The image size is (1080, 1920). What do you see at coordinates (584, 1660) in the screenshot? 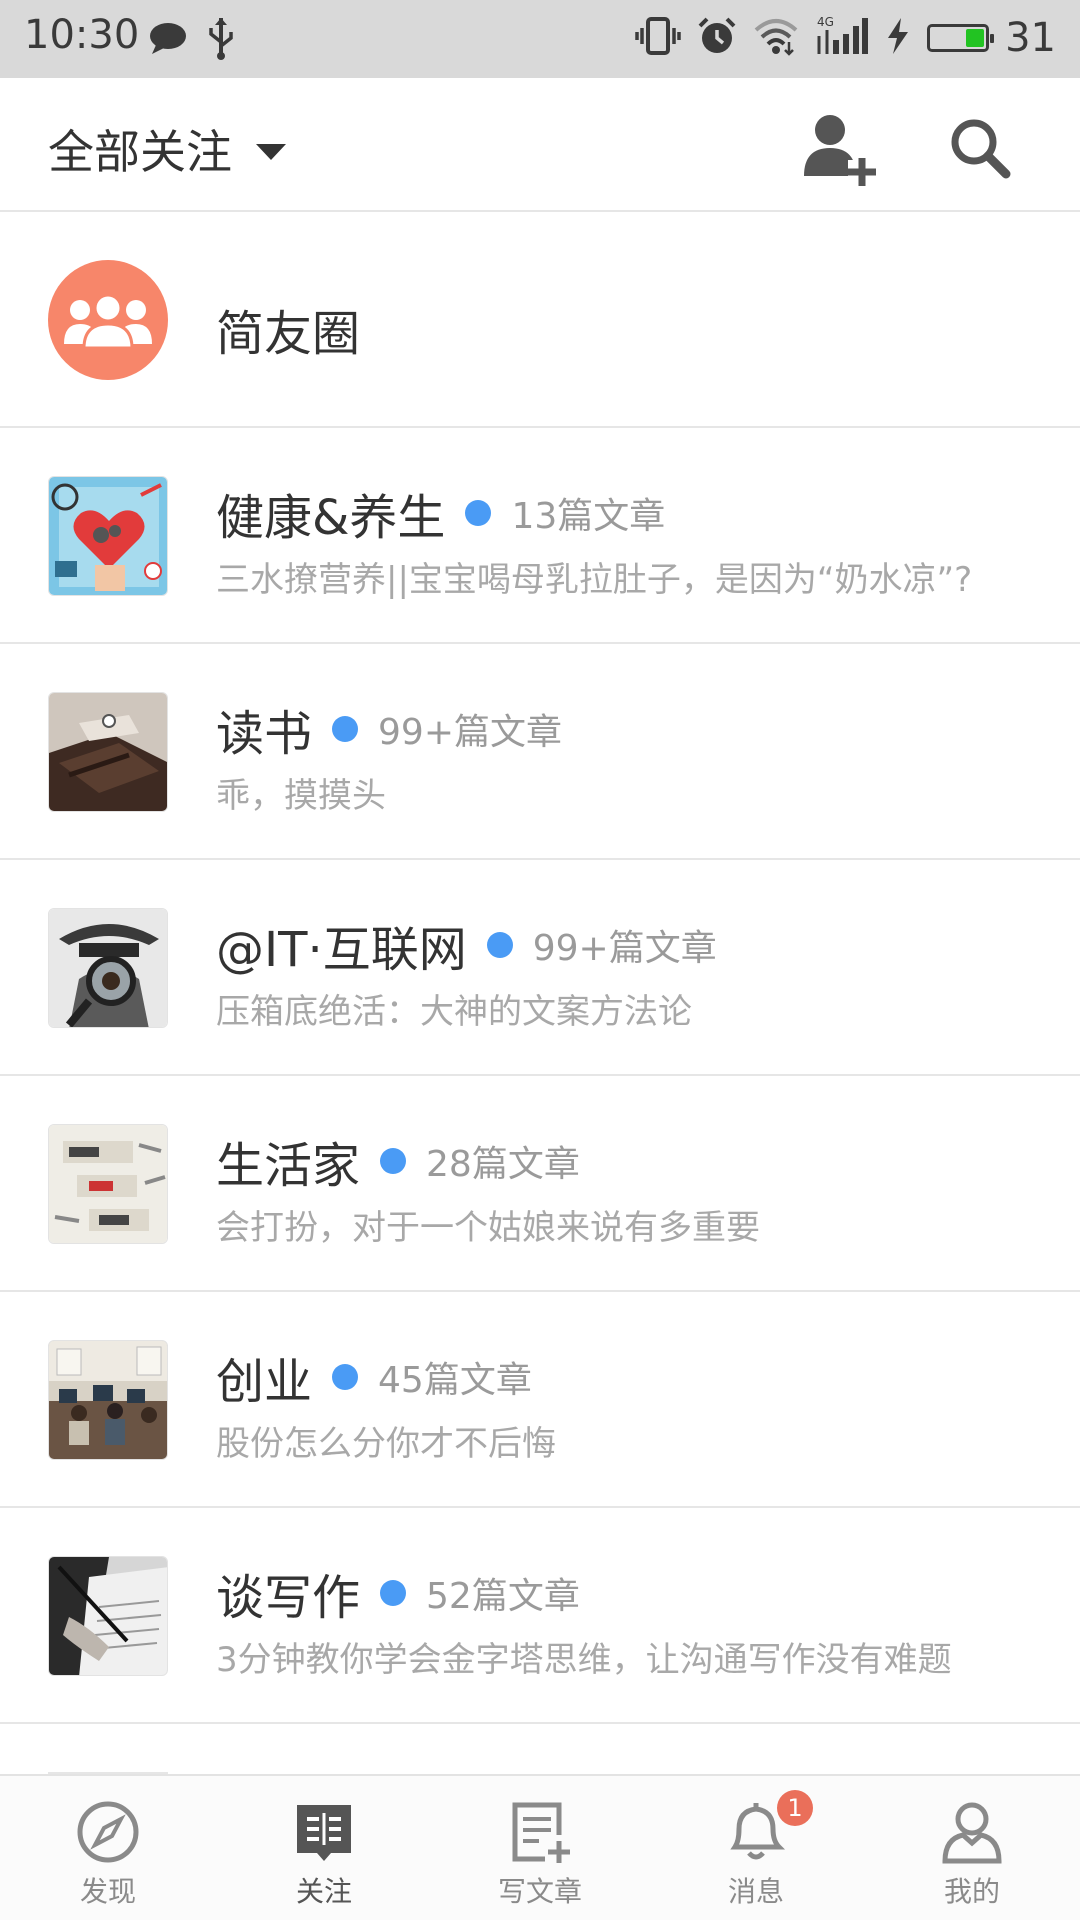
I see `latest-article: 3分钟教你学会金字塔思维，让沟通写作没有难题` at bounding box center [584, 1660].